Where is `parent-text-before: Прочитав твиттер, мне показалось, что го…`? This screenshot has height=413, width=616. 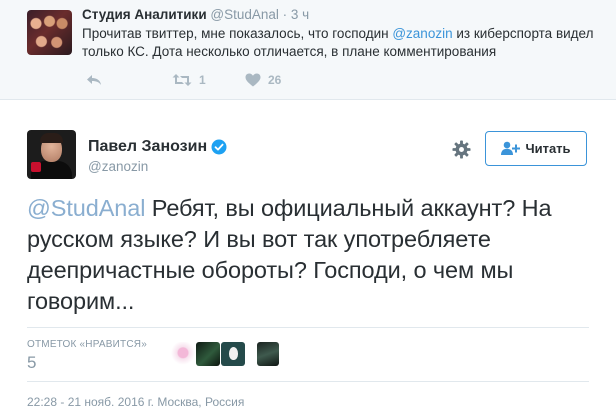
parent-text-before: Прочитав твиттер, мне показалось, что го… is located at coordinates (237, 33).